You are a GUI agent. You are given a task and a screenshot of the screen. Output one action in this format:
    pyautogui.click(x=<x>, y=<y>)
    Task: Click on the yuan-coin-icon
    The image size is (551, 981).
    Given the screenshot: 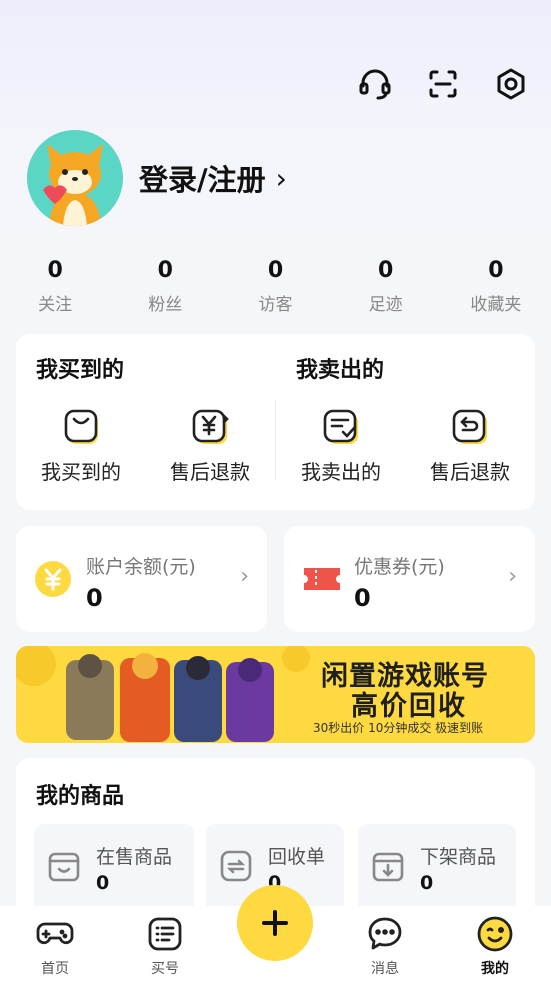 What is the action you would take?
    pyautogui.click(x=53, y=579)
    